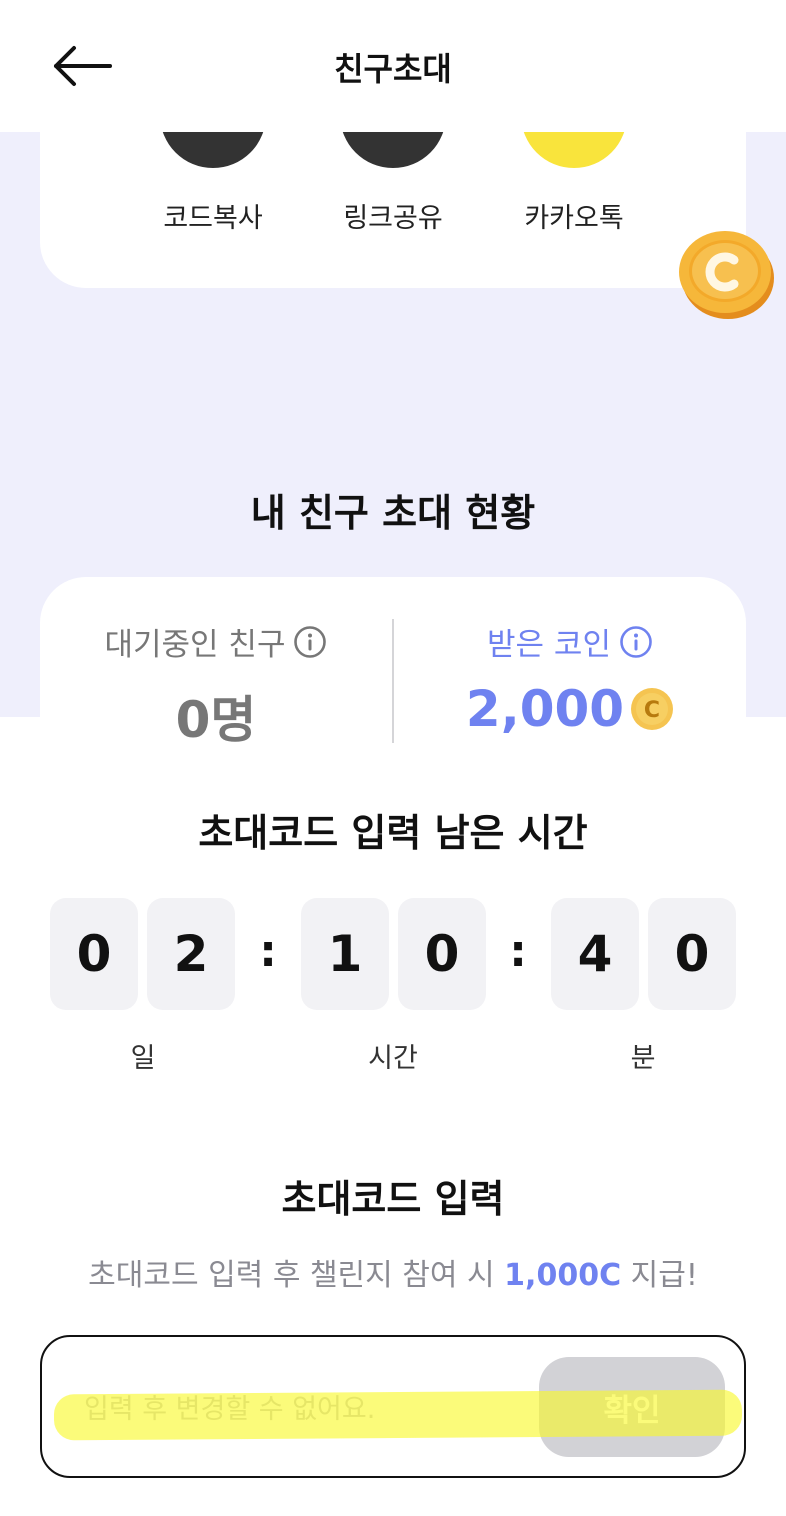  I want to click on share-card: 코드복사 링크공유 카카오톡, so click(393, 210).